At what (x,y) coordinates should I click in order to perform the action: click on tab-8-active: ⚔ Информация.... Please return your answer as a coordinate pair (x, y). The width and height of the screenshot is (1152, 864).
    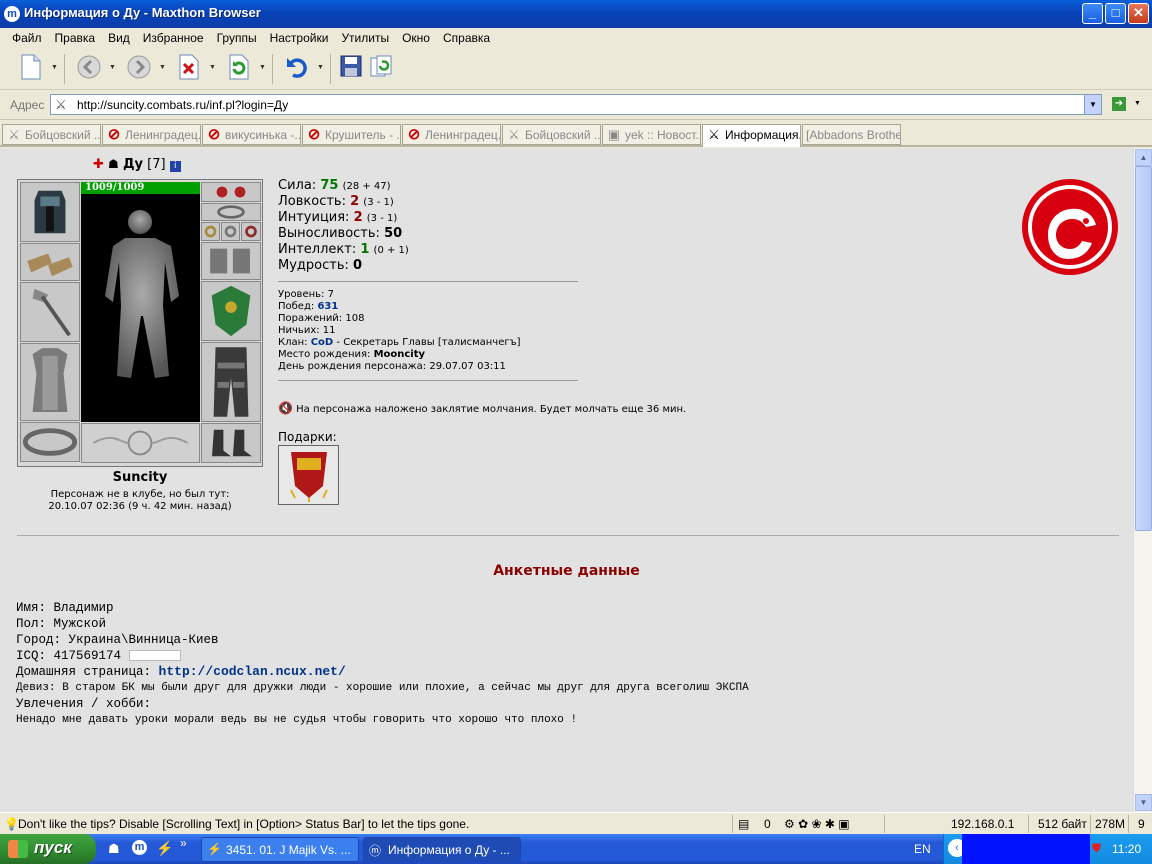
    Looking at the image, I should click on (751, 135).